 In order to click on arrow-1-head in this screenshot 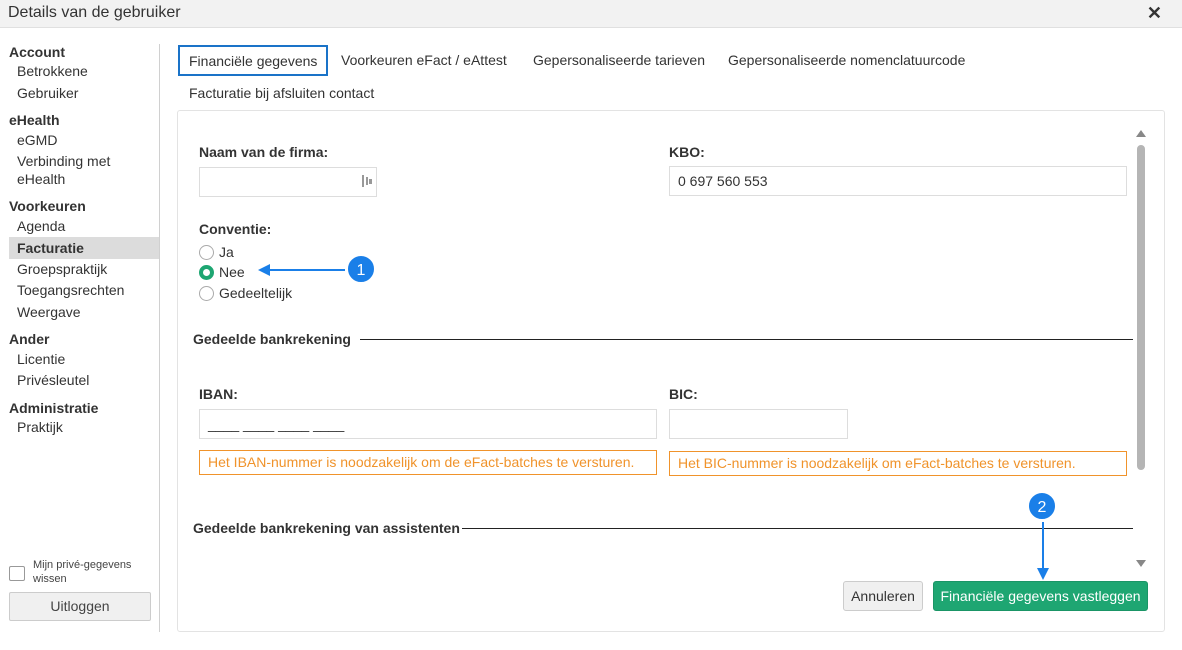, I will do `click(264, 270)`.